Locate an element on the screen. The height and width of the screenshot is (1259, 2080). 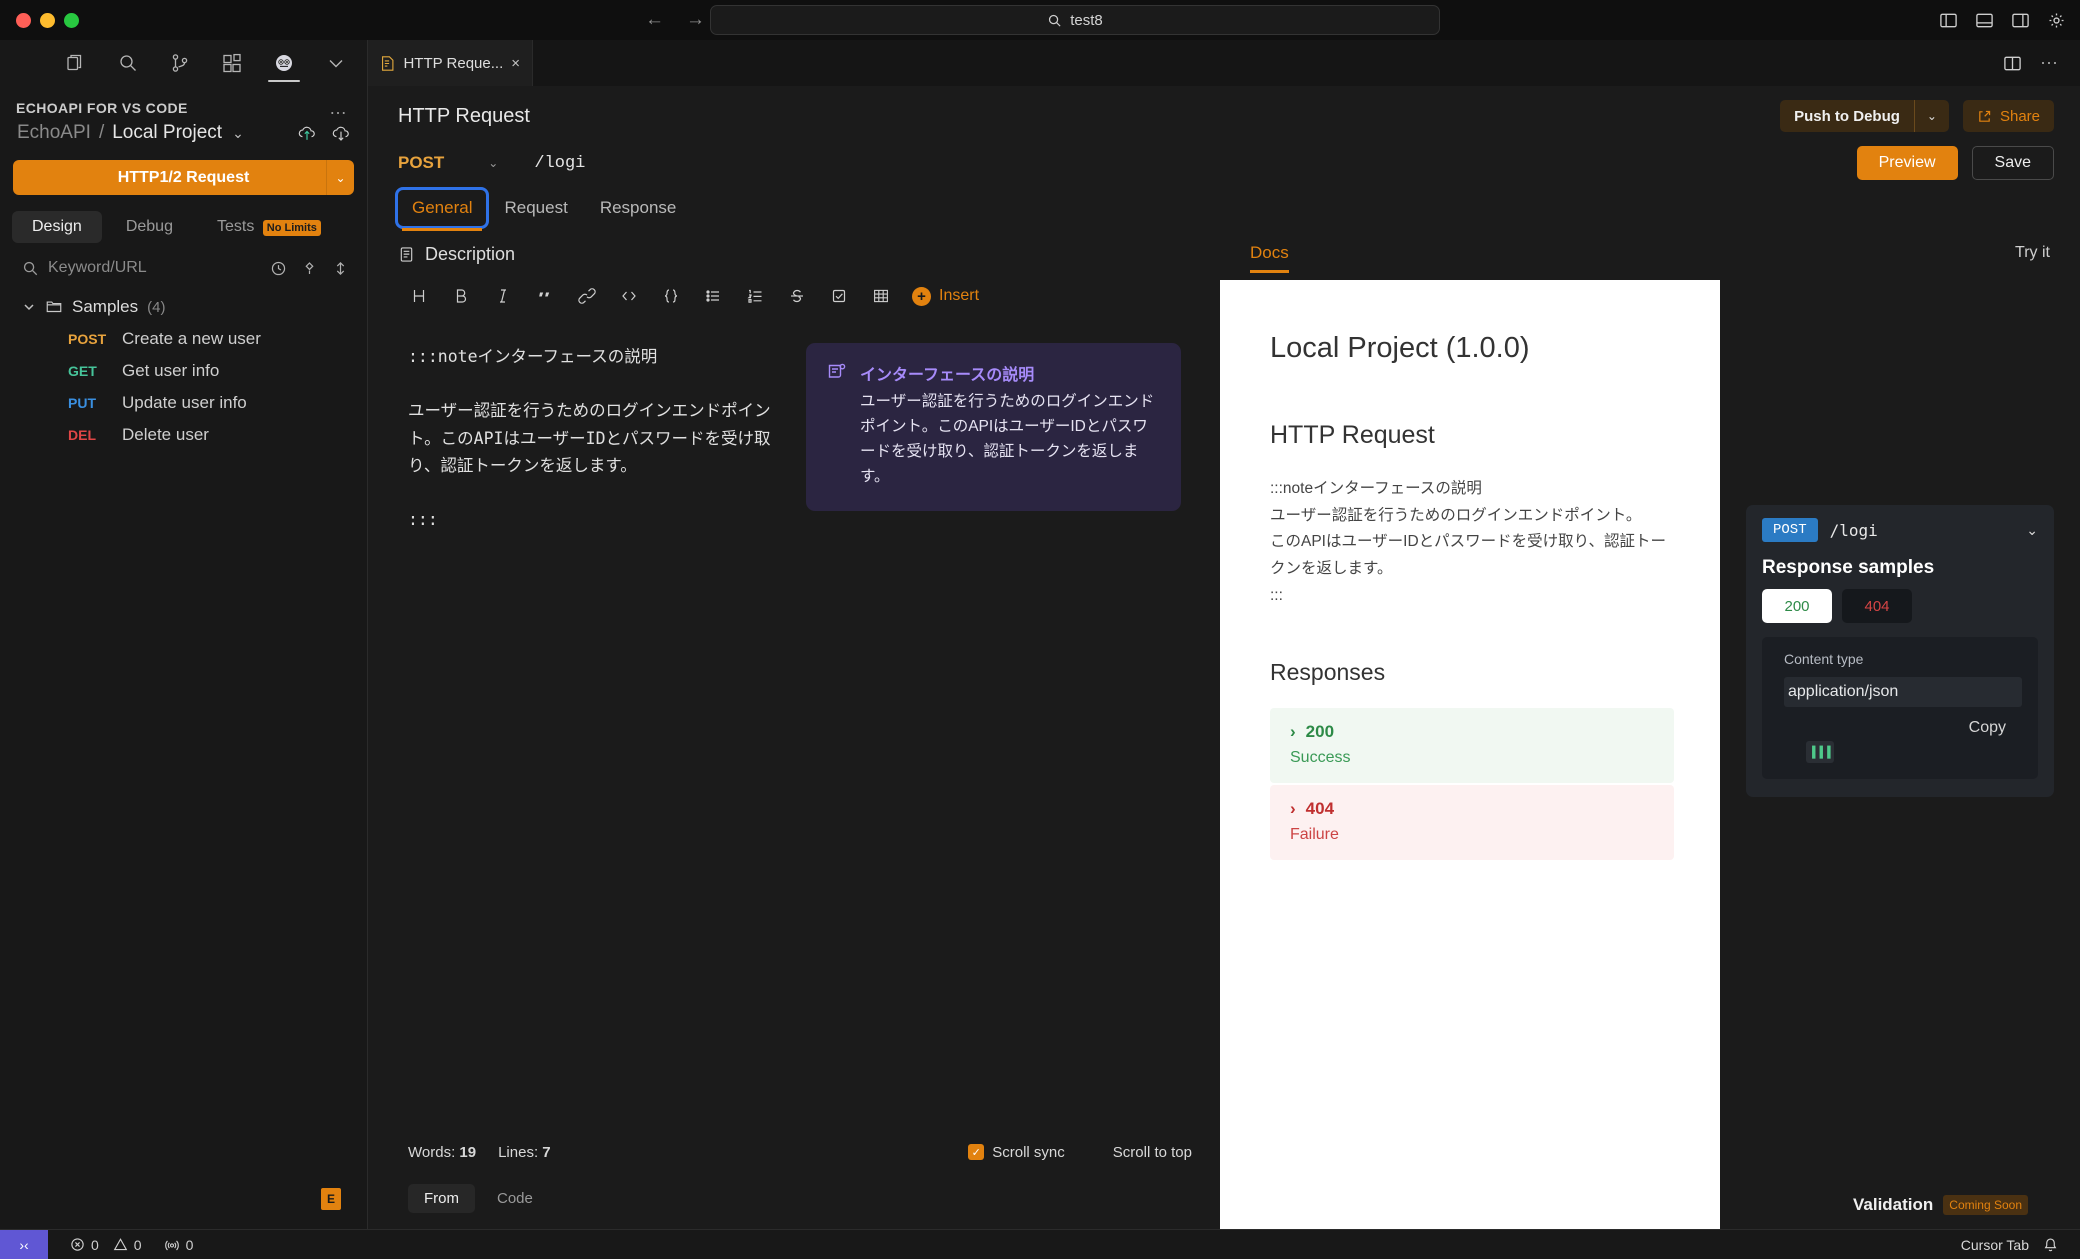
activity-item-search is located at coordinates (128, 63).